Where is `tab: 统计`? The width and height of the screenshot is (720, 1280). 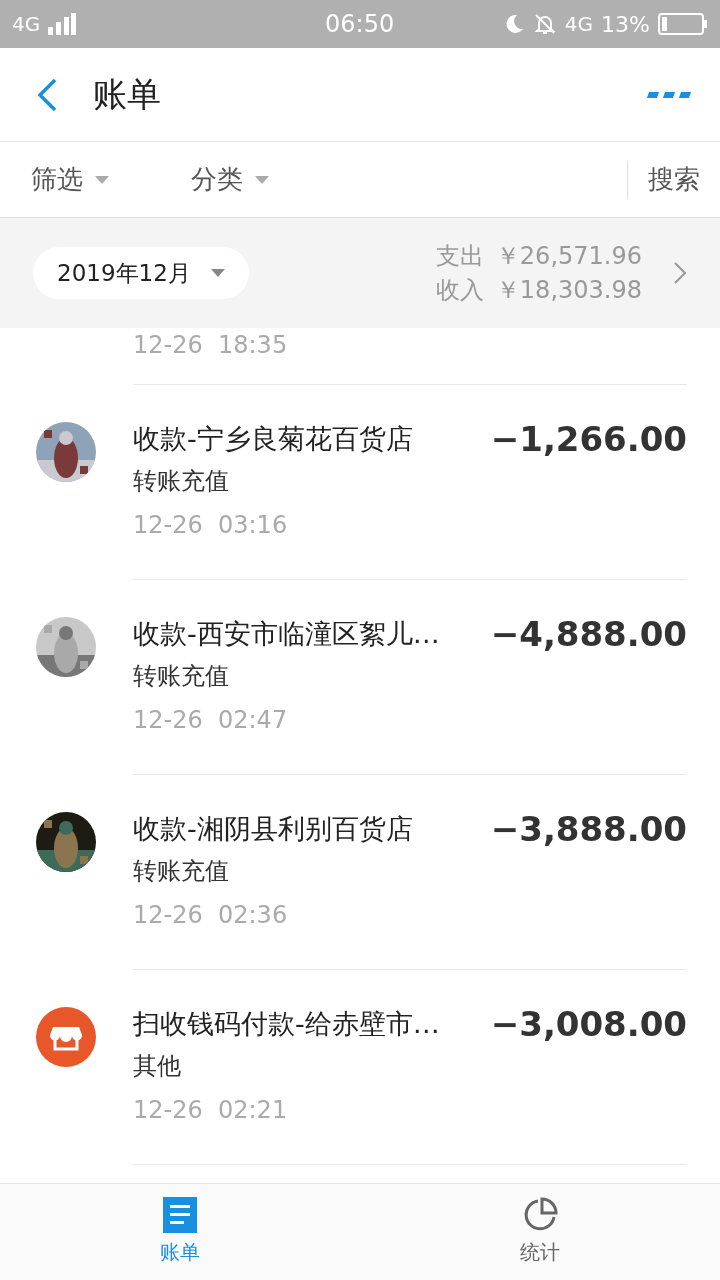
tab: 统计 is located at coordinates (540, 1232).